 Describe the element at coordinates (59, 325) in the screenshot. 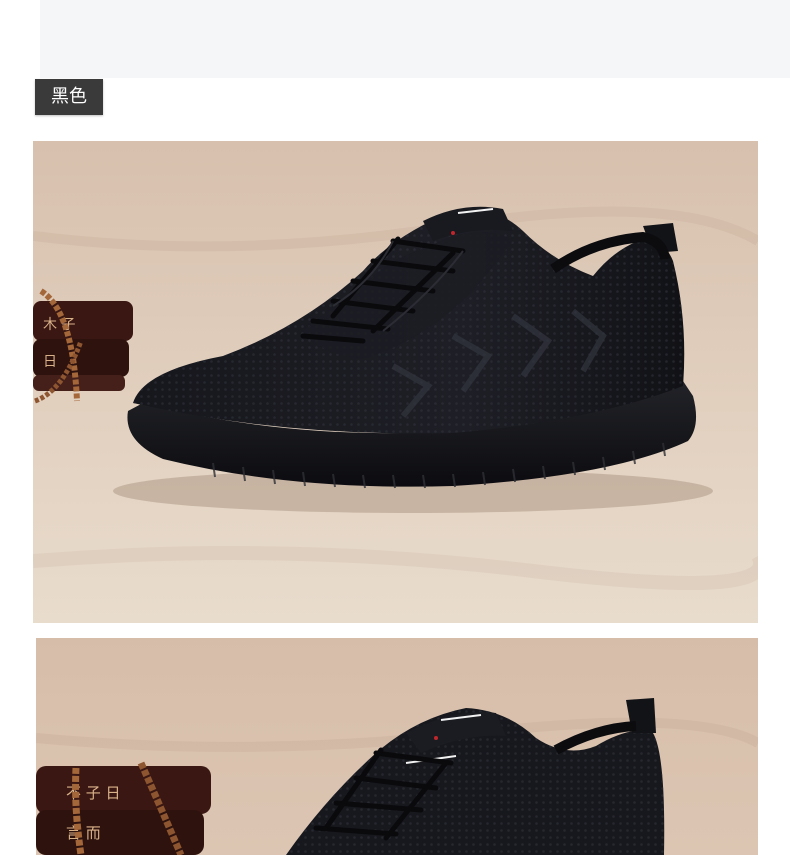

I see `svg-text: 木 子` at that location.